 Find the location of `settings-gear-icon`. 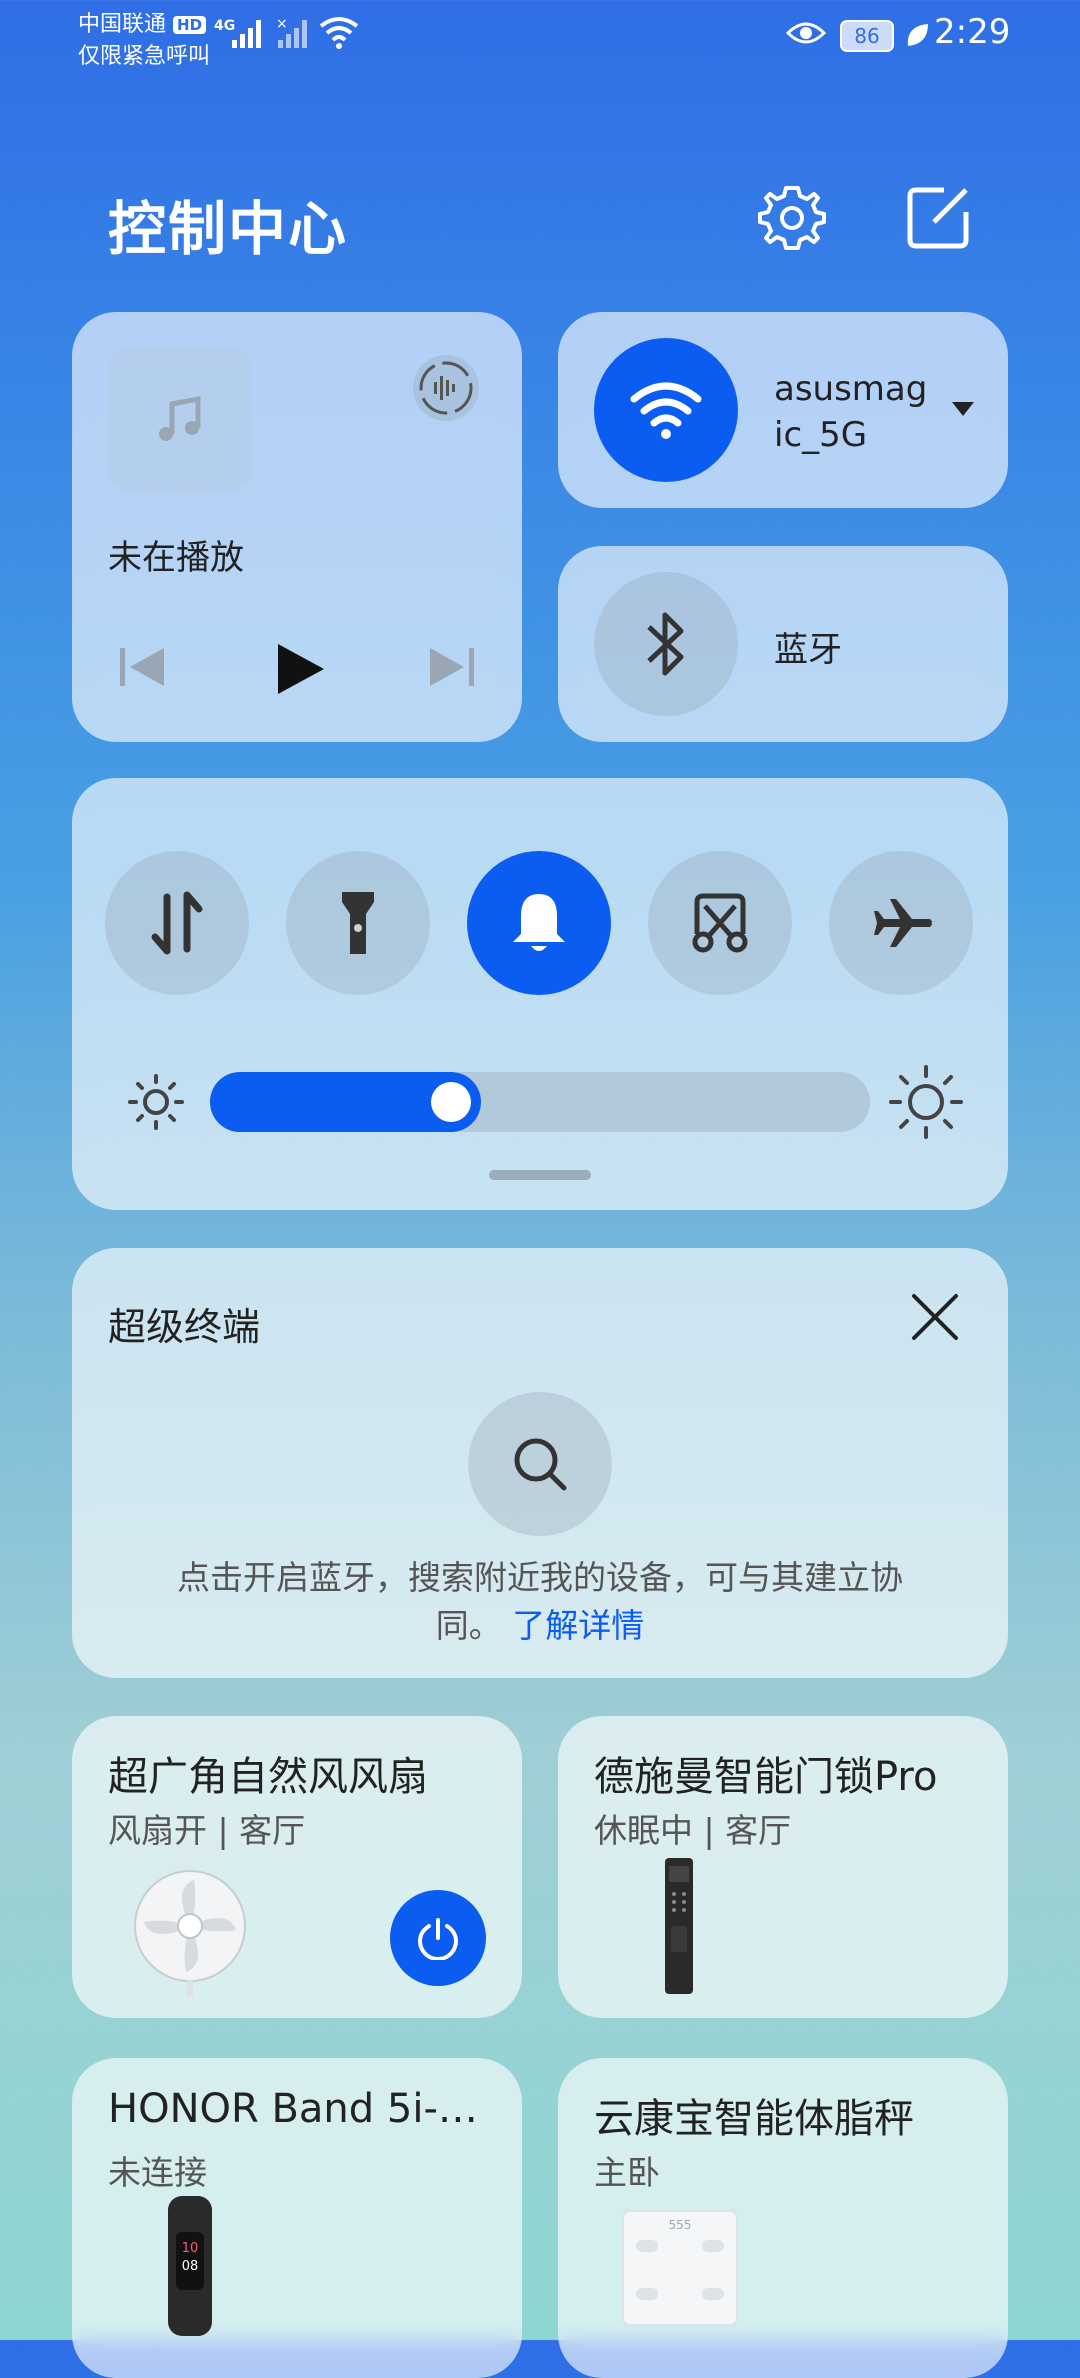

settings-gear-icon is located at coordinates (792, 218).